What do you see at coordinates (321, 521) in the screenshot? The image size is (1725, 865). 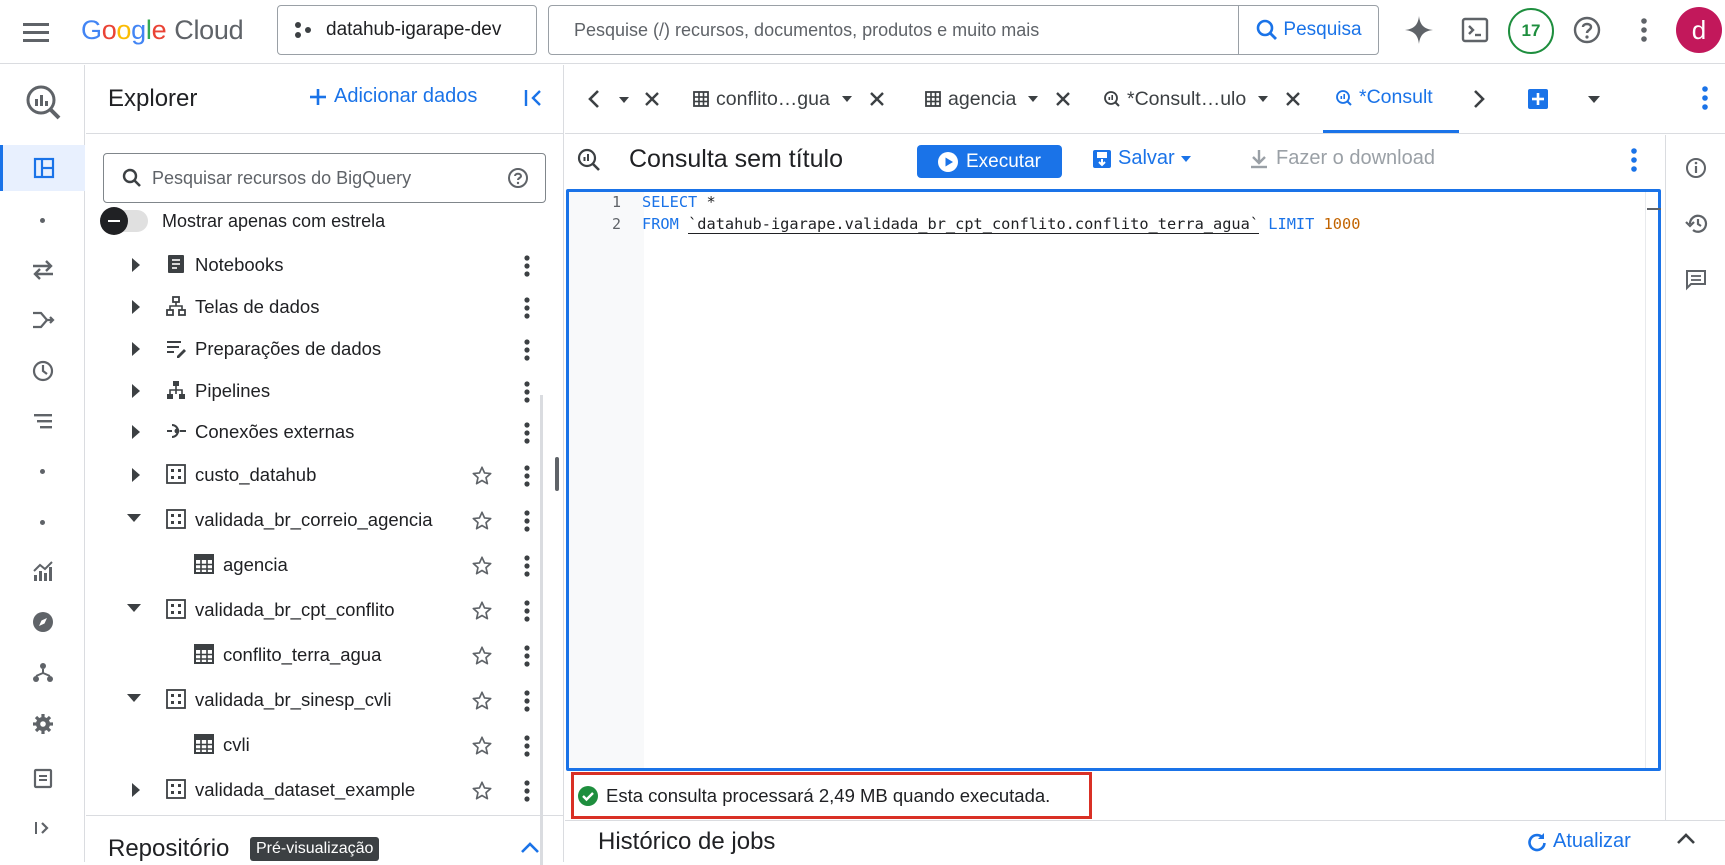 I see `tree-item: validada_br_correio_agencia` at bounding box center [321, 521].